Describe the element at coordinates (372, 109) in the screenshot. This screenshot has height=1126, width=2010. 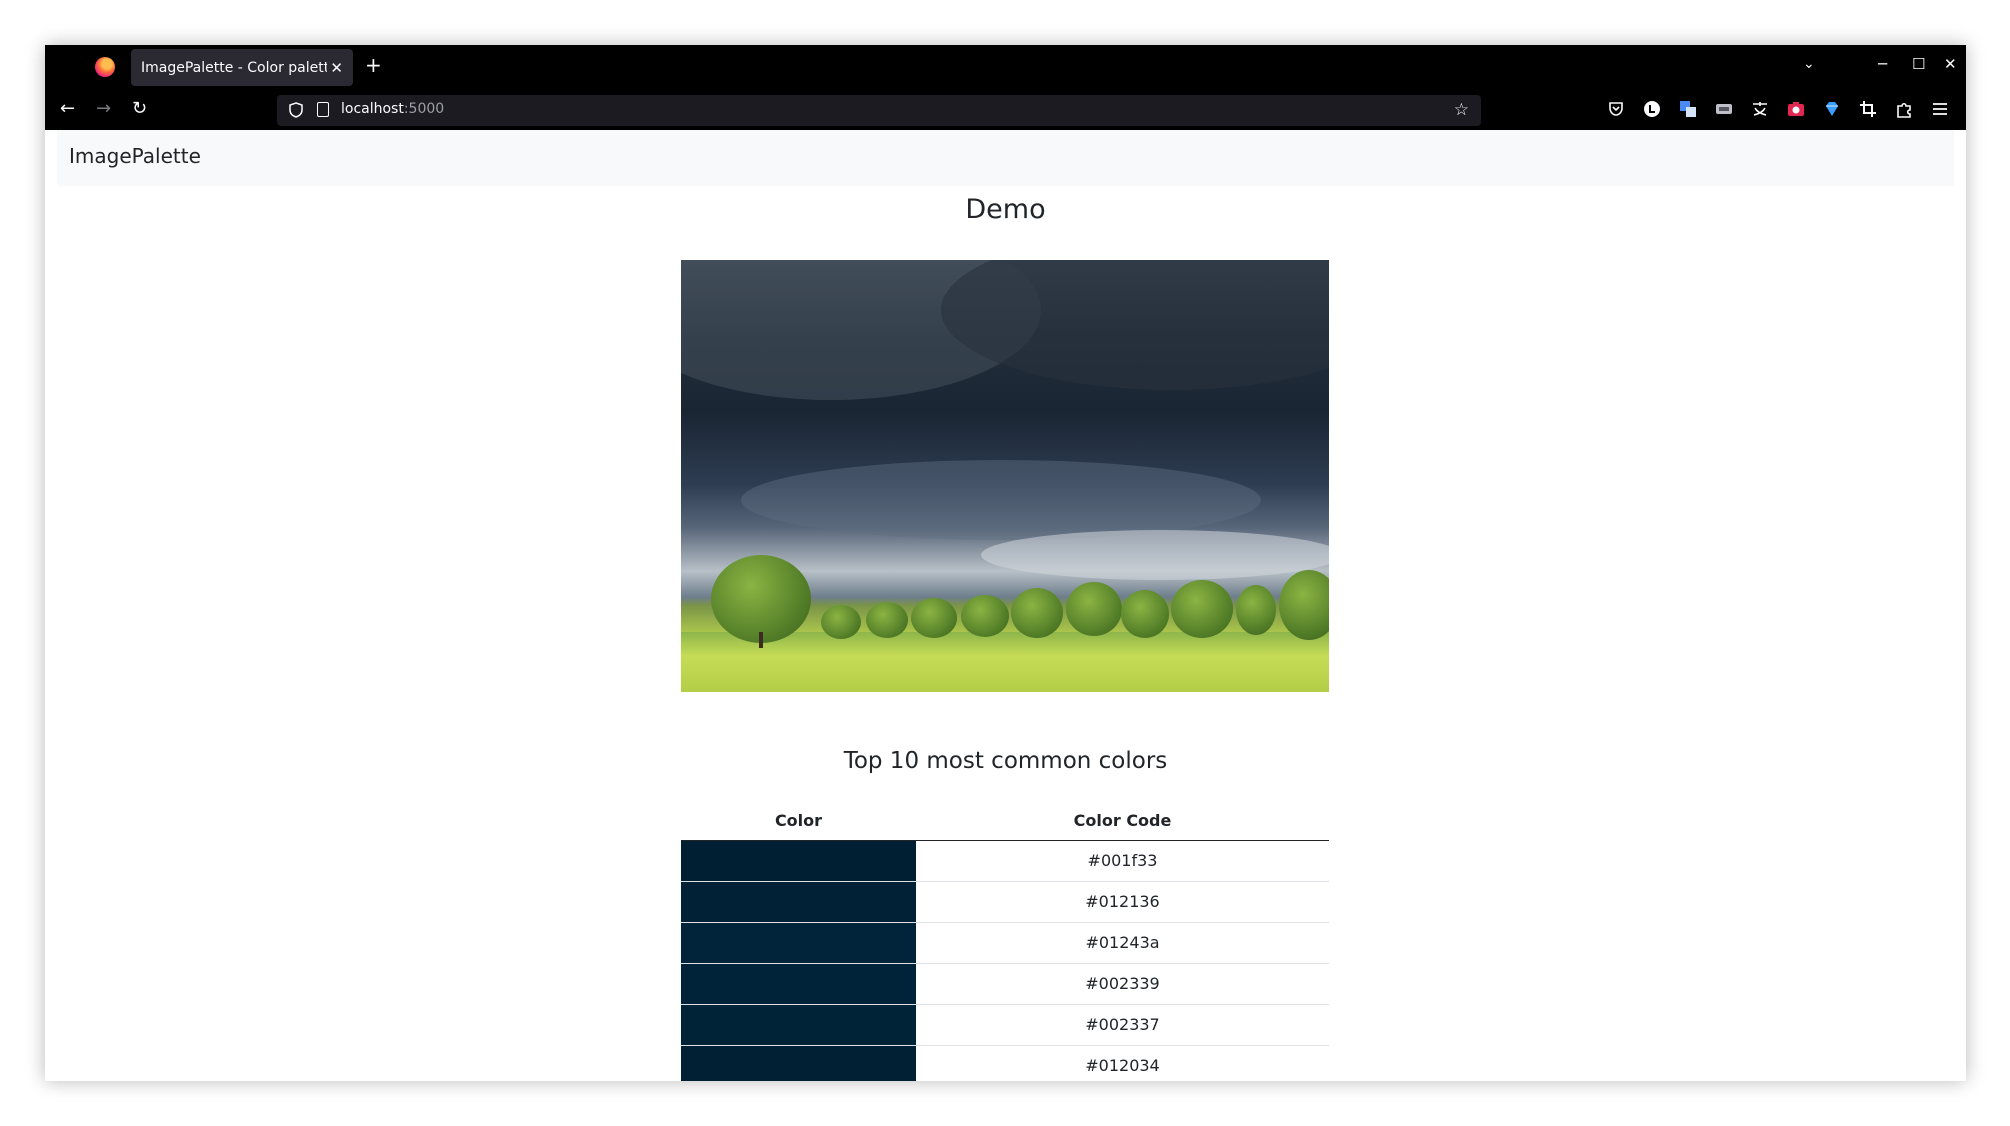
I see `url-host: localhost` at that location.